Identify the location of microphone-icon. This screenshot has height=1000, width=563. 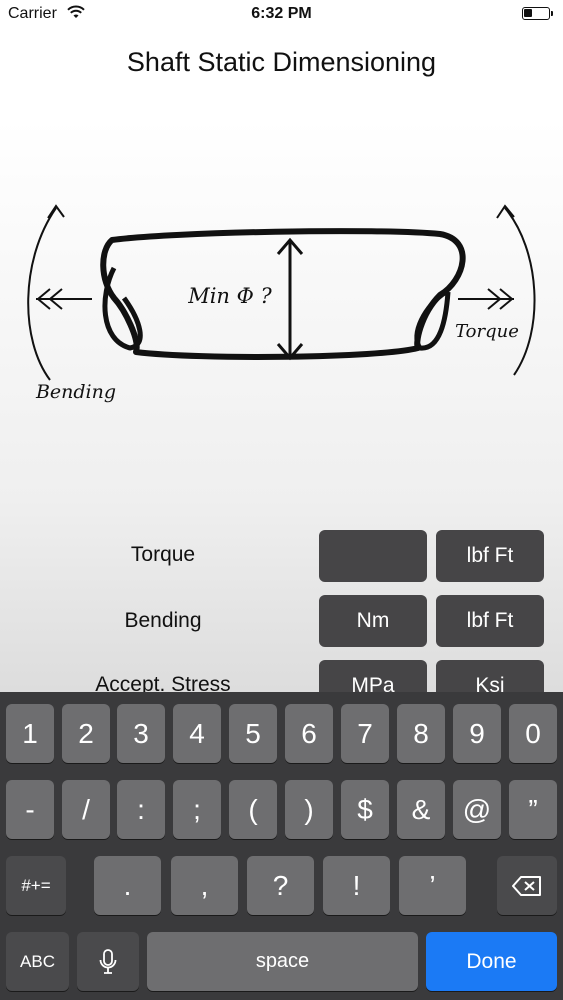
(108, 961).